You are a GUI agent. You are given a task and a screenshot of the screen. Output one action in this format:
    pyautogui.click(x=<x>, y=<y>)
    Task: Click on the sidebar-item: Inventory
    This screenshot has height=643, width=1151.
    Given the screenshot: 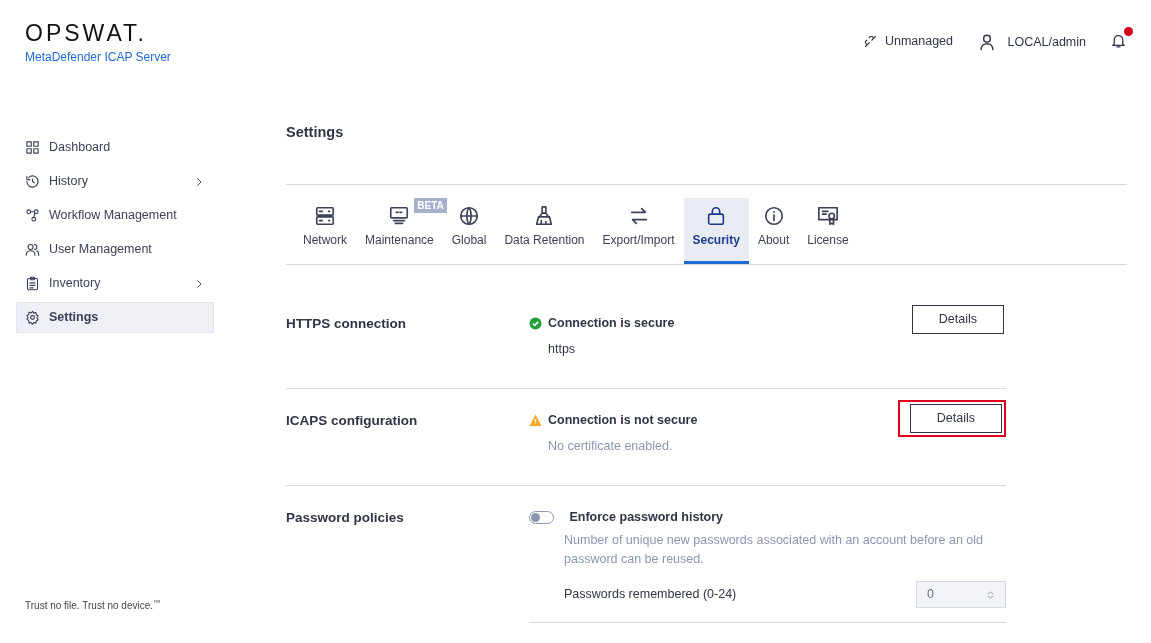 What is the action you would take?
    pyautogui.click(x=115, y=283)
    